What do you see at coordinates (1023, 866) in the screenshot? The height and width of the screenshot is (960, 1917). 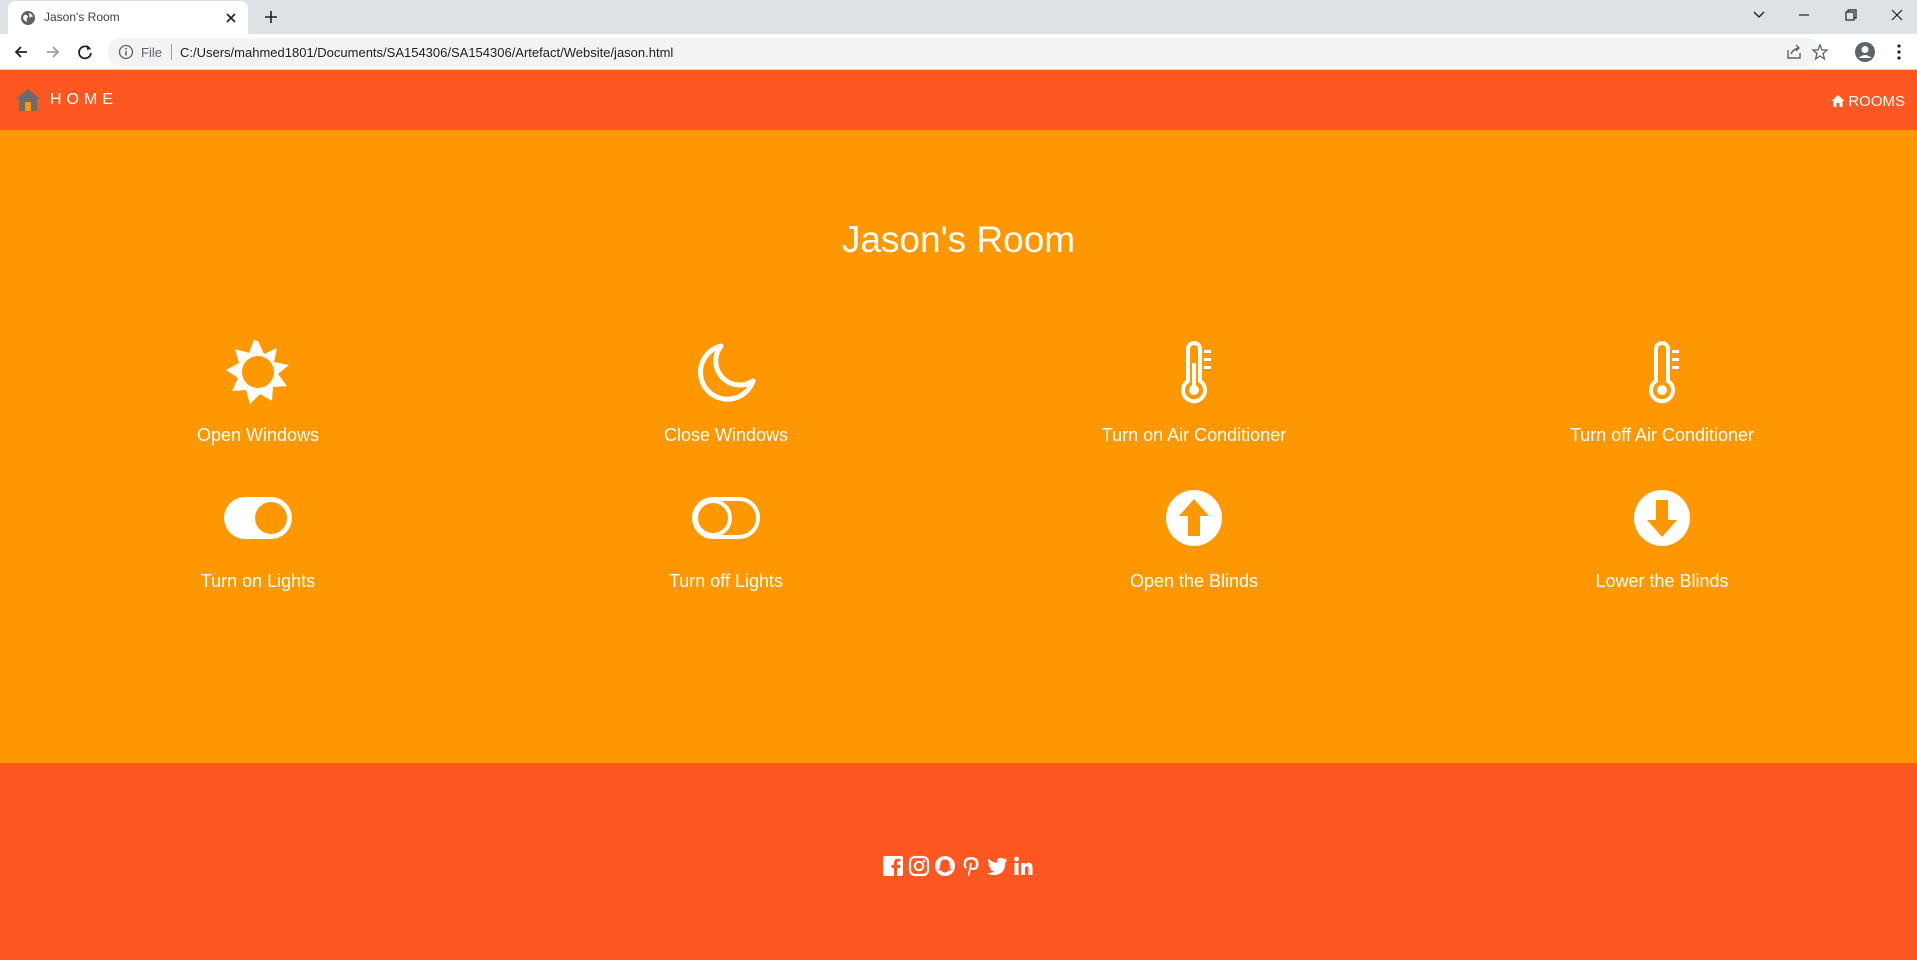 I see `linkedin-icon` at bounding box center [1023, 866].